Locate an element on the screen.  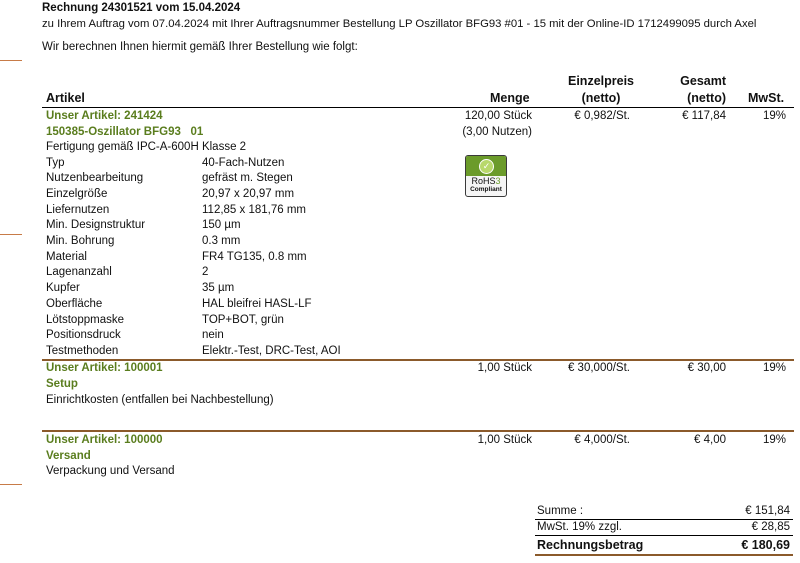
spec-value: 2 is located at coordinates (205, 272).